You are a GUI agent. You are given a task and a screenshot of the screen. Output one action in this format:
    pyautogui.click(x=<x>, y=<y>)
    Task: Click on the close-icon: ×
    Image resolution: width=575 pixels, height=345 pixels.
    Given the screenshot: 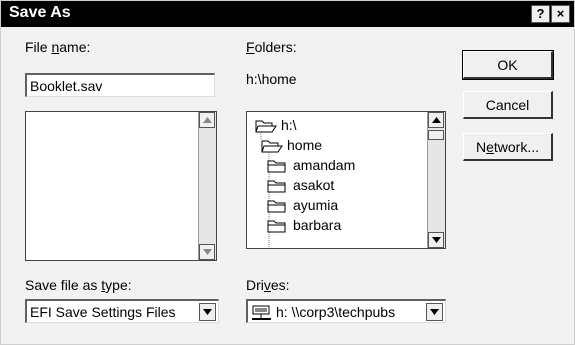 What is the action you would take?
    pyautogui.click(x=560, y=13)
    